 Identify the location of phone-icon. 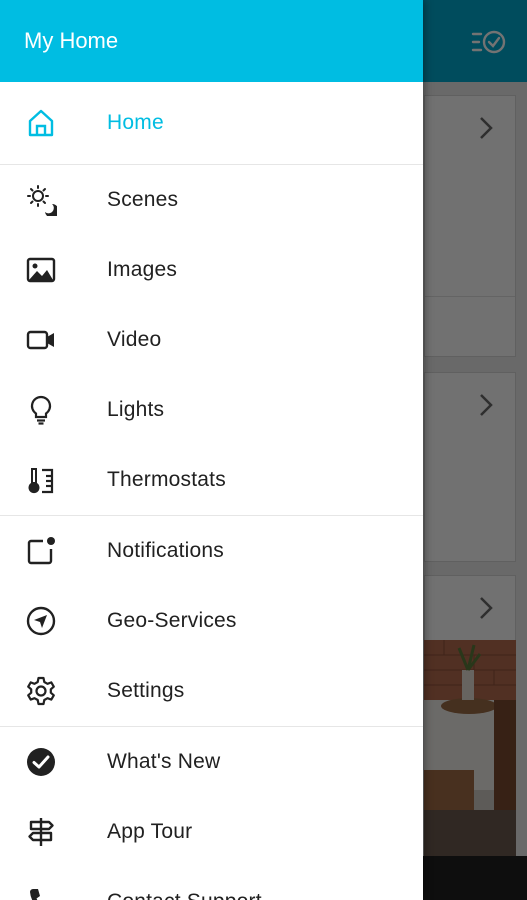
(41, 892).